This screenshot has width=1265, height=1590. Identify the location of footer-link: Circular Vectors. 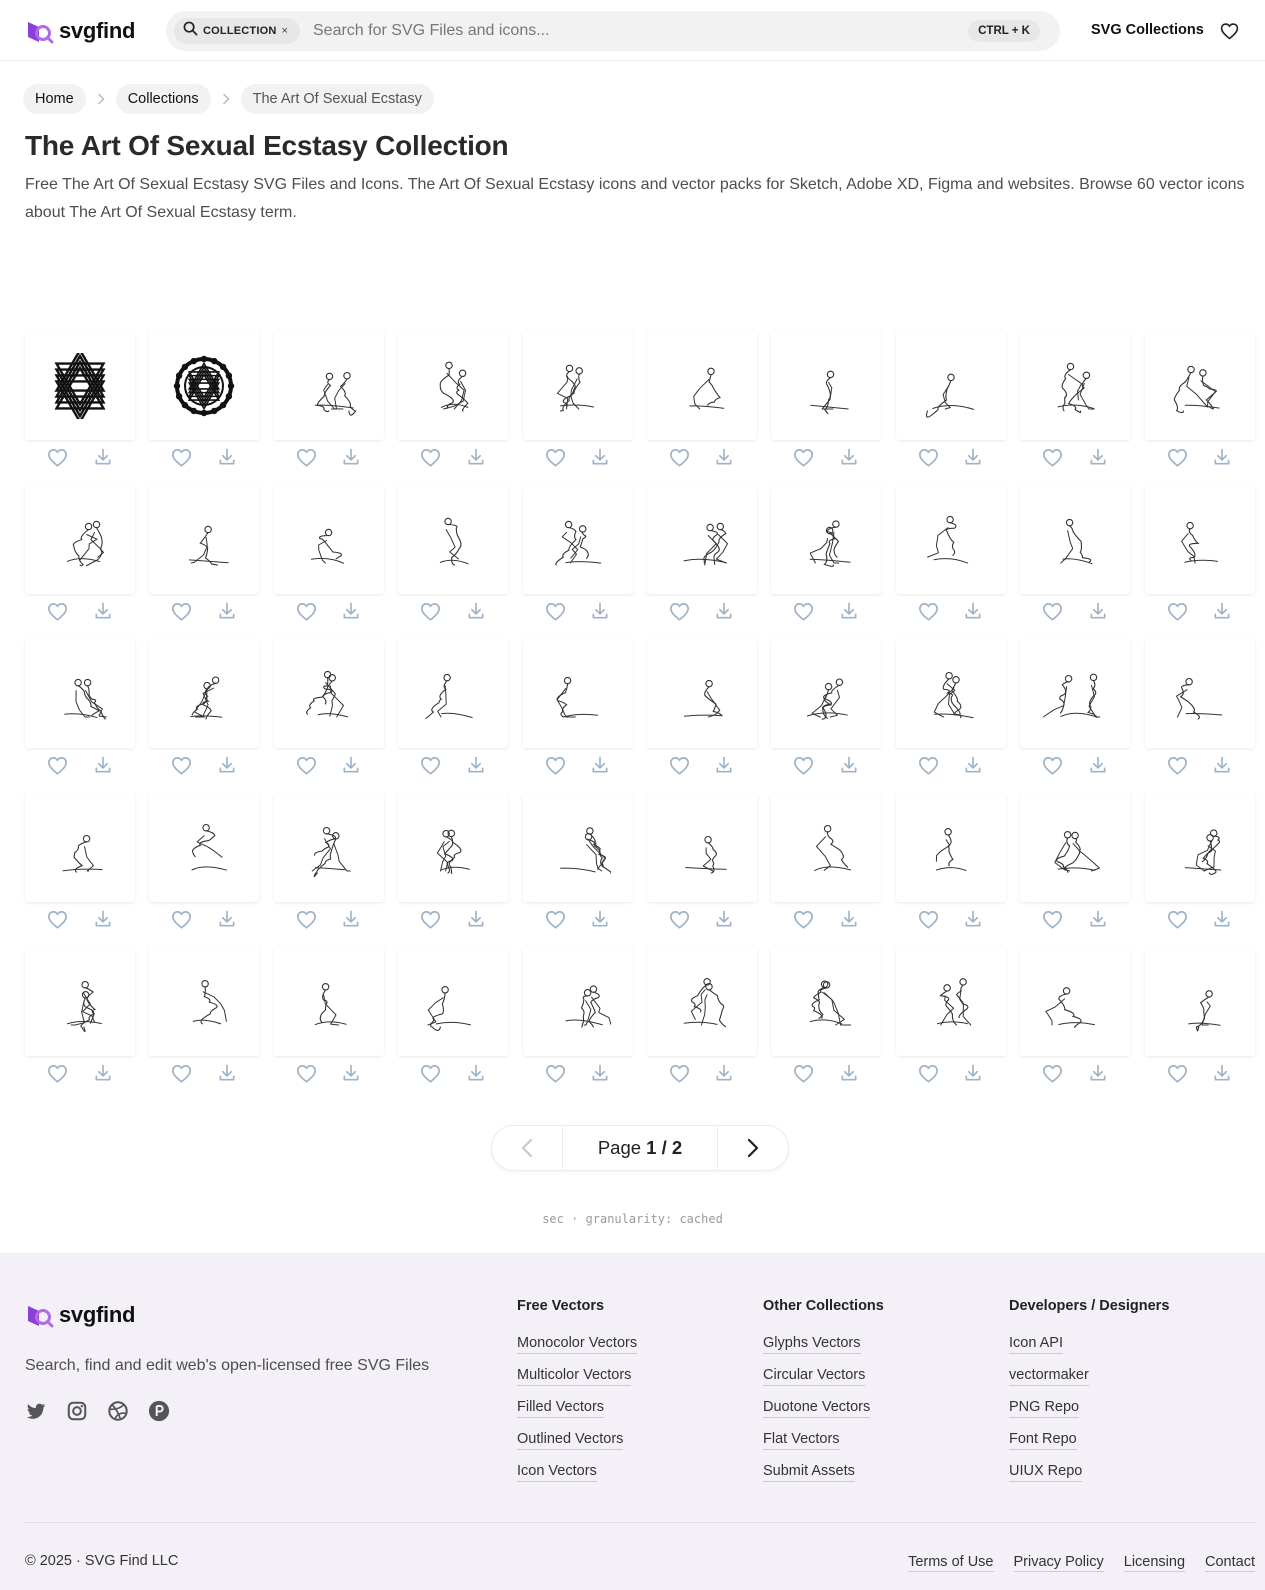
(814, 1376).